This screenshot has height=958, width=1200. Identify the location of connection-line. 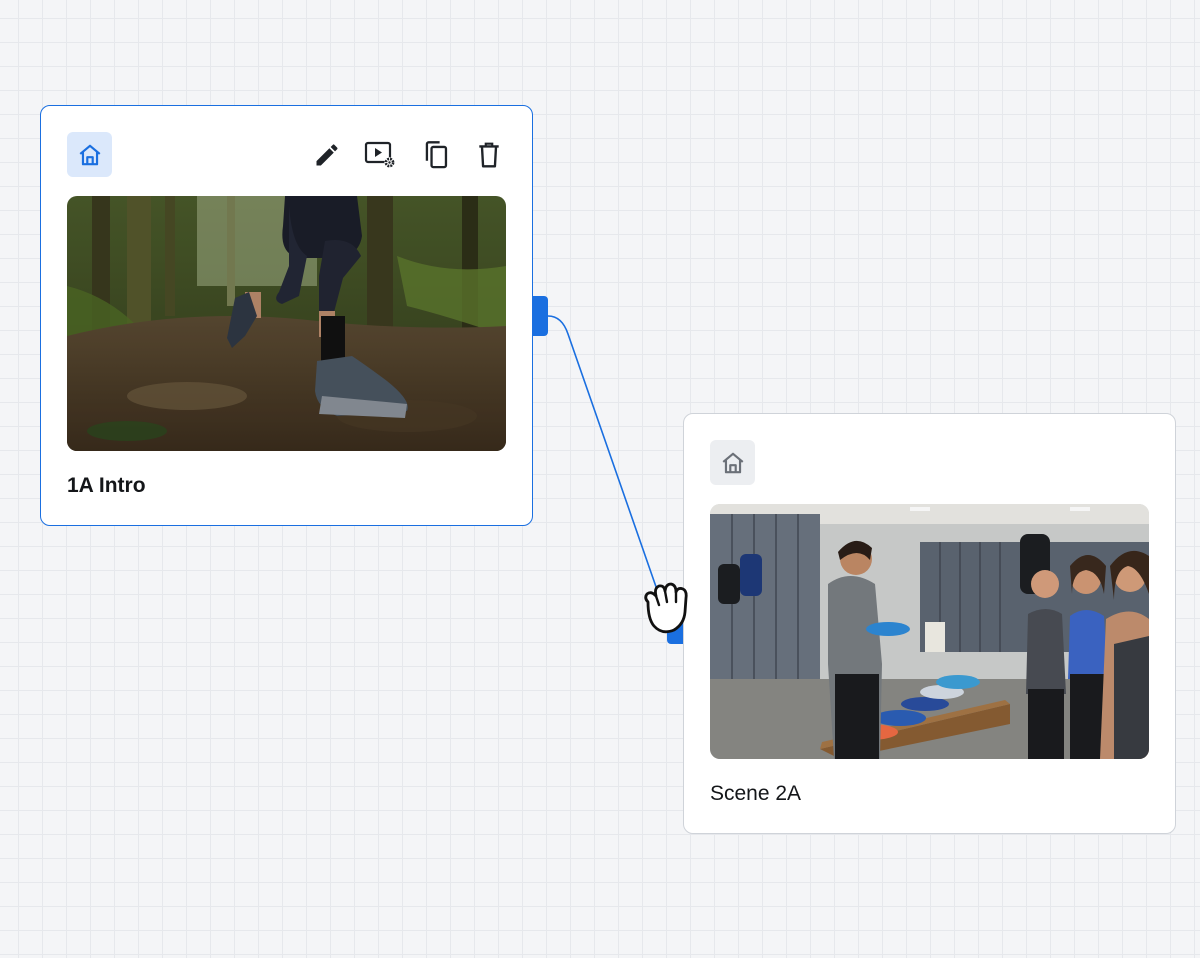
(605, 460).